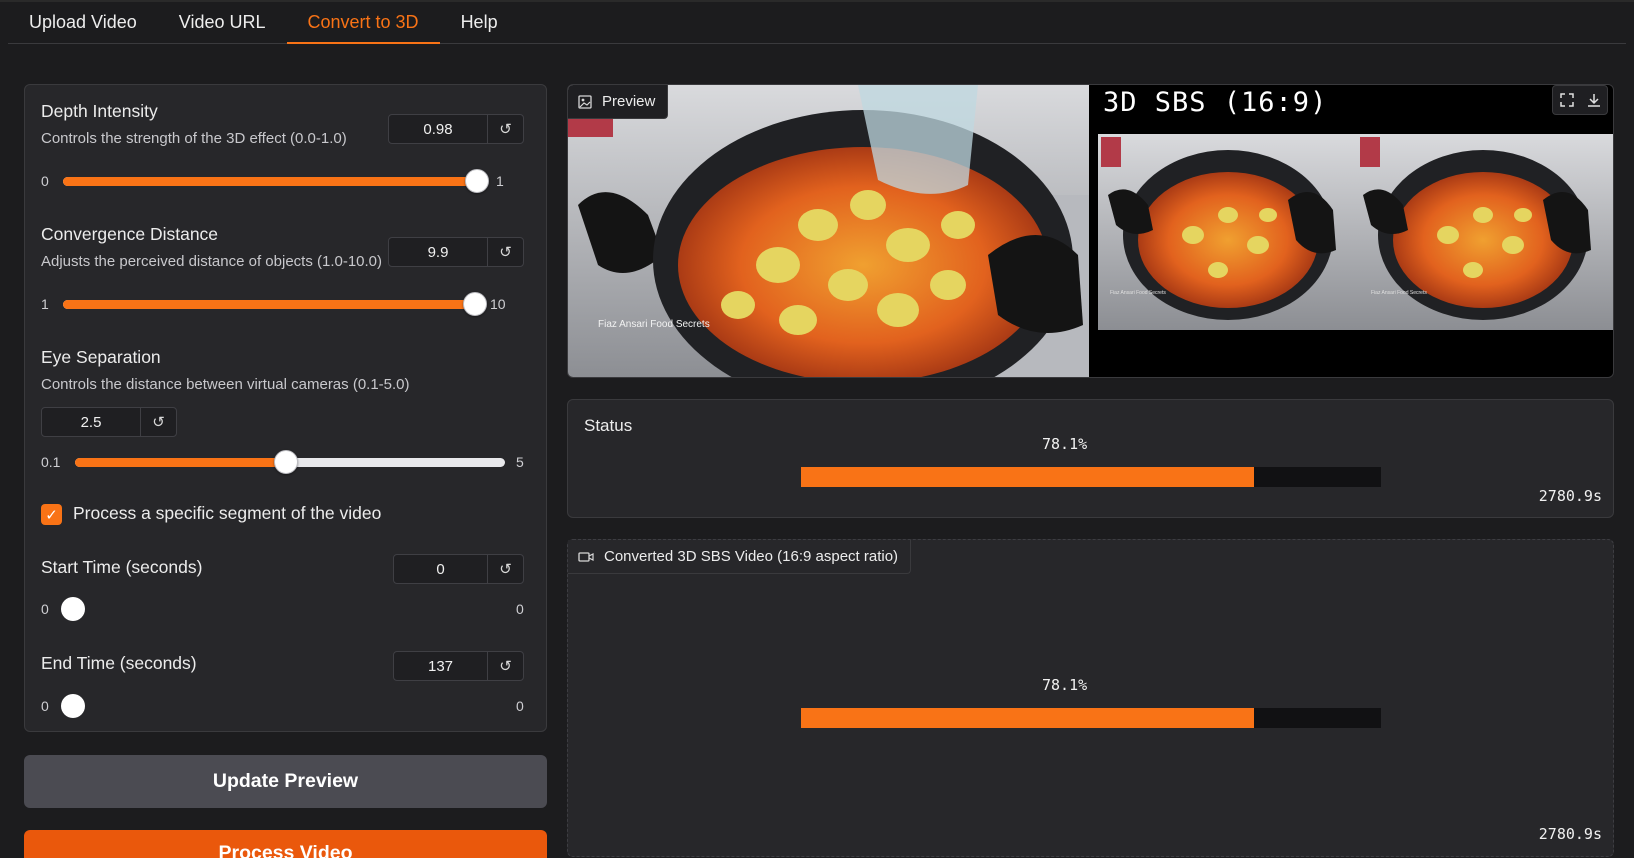 The height and width of the screenshot is (861, 1651). I want to click on segment-checkbox: ✓, so click(51, 514).